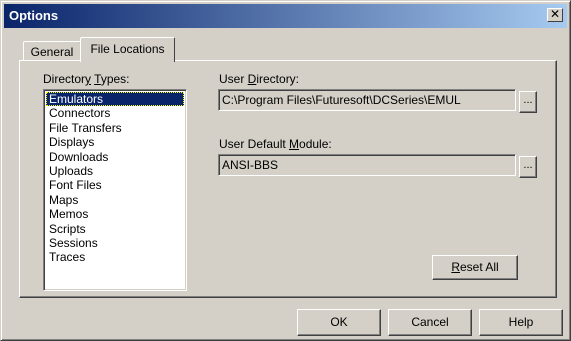 This screenshot has width=571, height=341. What do you see at coordinates (115, 99) in the screenshot?
I see `list-item-emulators: Emulators` at bounding box center [115, 99].